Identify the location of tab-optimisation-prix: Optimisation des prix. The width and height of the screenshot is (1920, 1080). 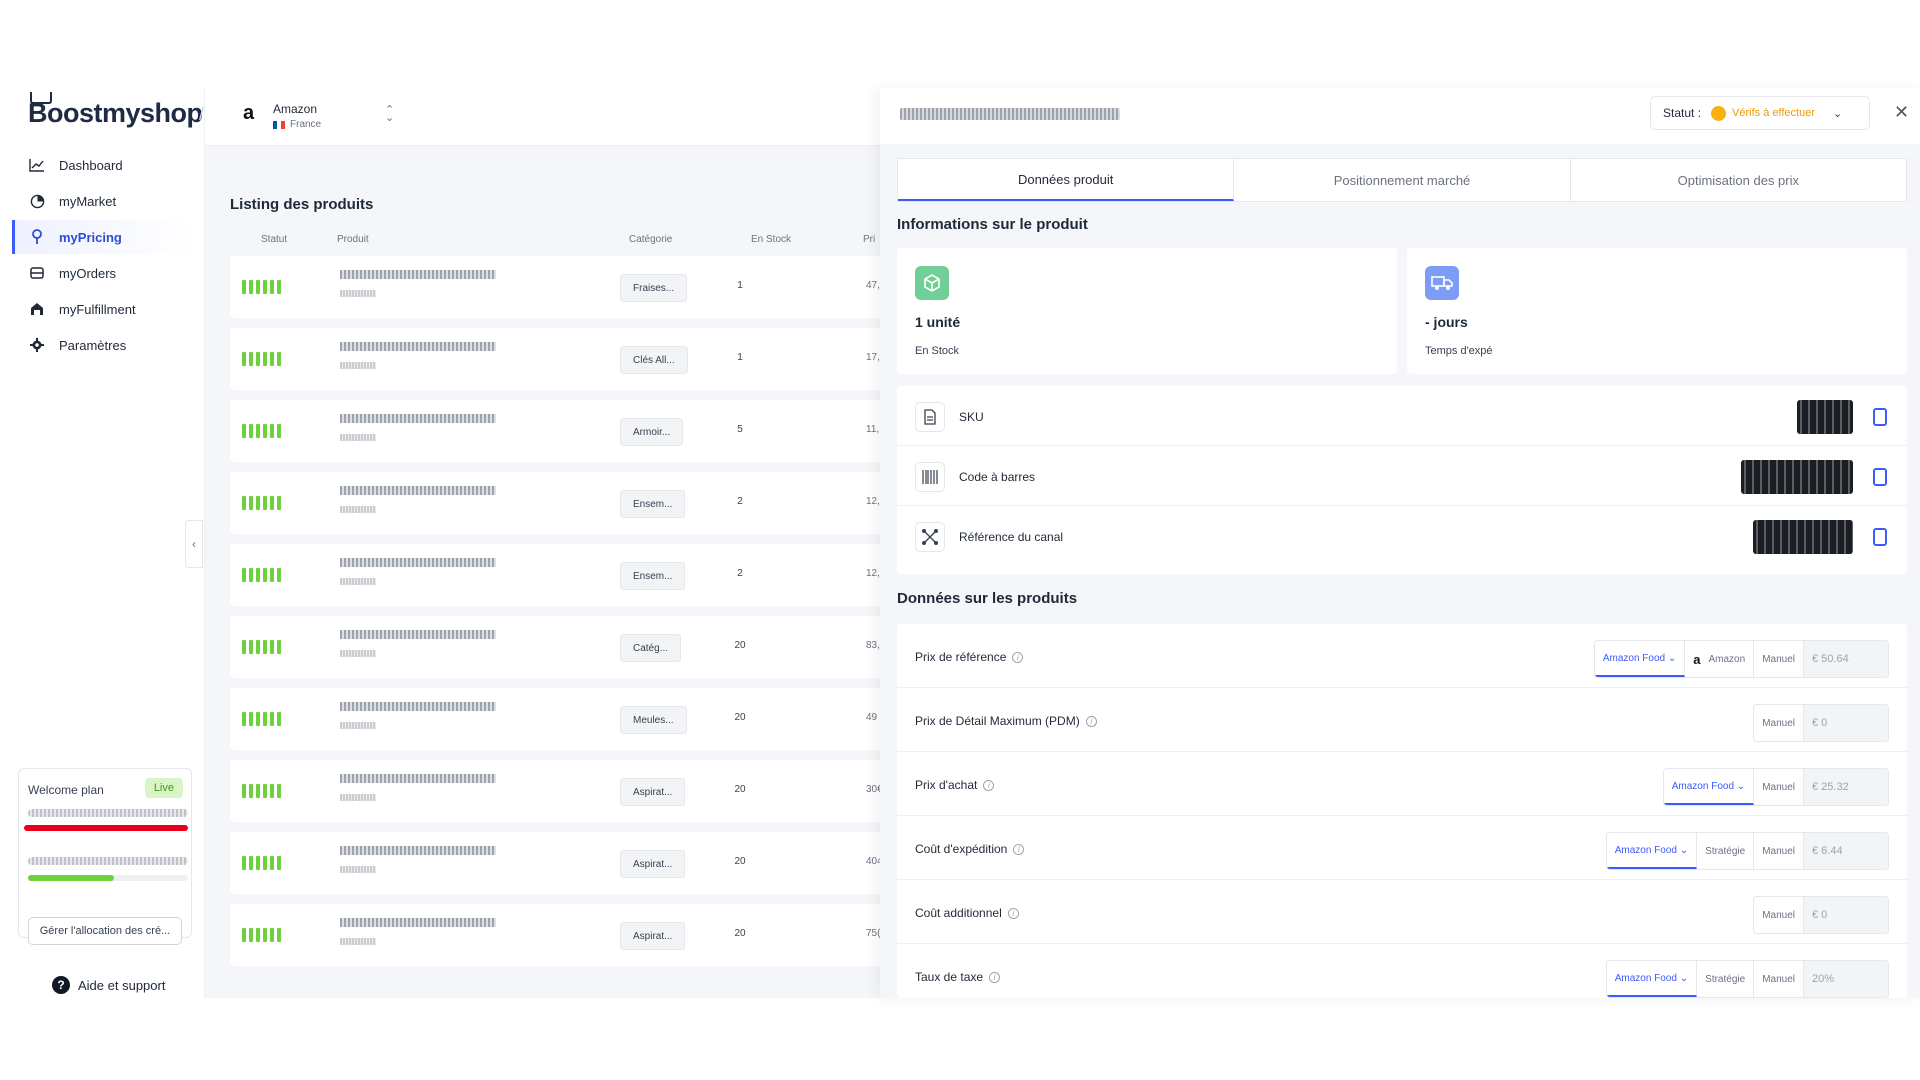
(1738, 180).